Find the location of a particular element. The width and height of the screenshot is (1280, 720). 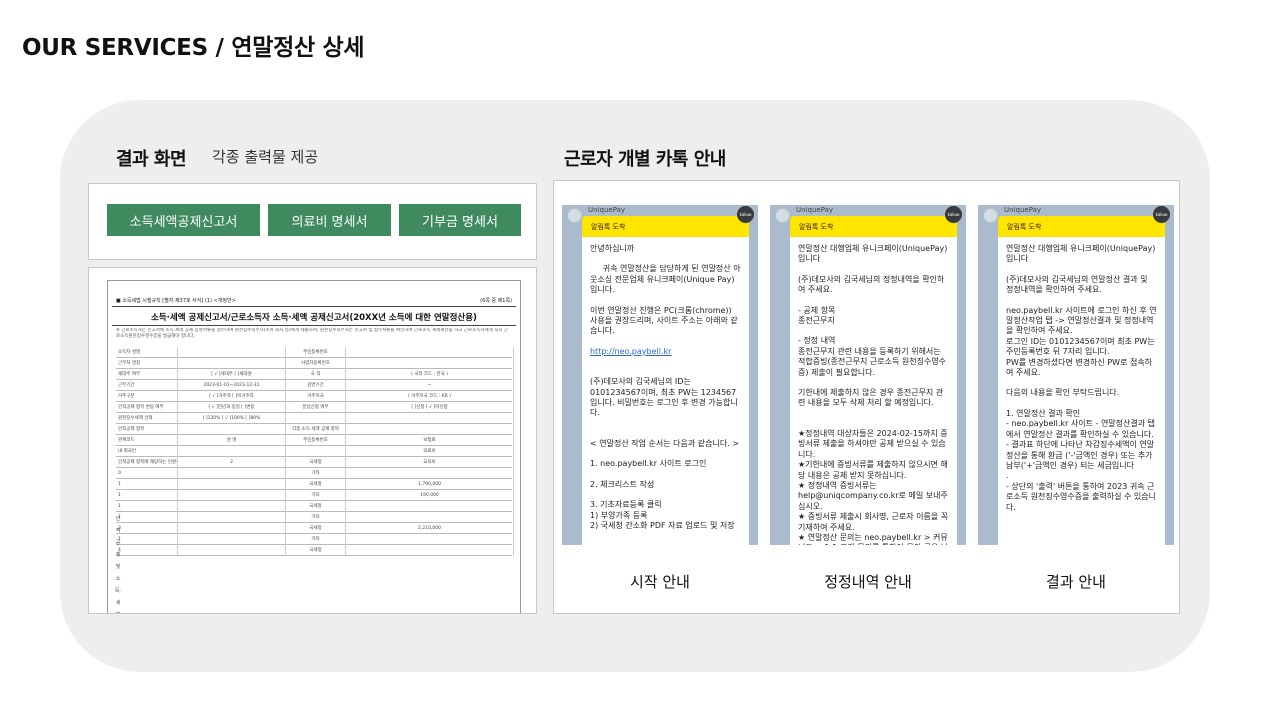

caption-result-guide: 결과 안내 is located at coordinates (1076, 582).